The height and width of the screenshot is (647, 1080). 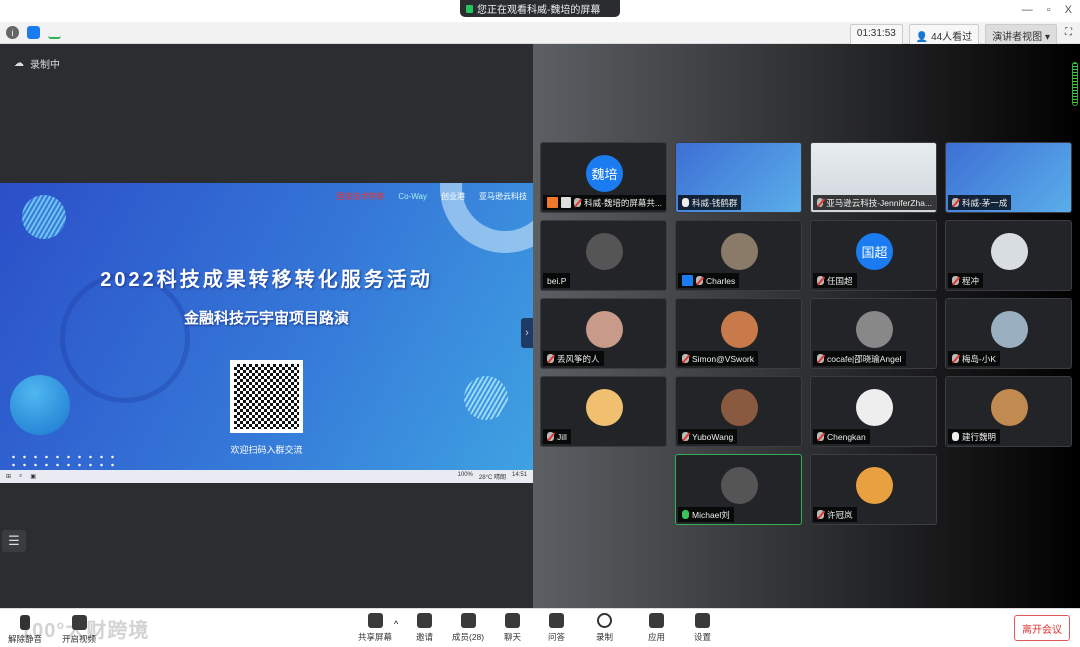 What do you see at coordinates (952, 37) in the screenshot?
I see `viewers-label: 44人看过` at bounding box center [952, 37].